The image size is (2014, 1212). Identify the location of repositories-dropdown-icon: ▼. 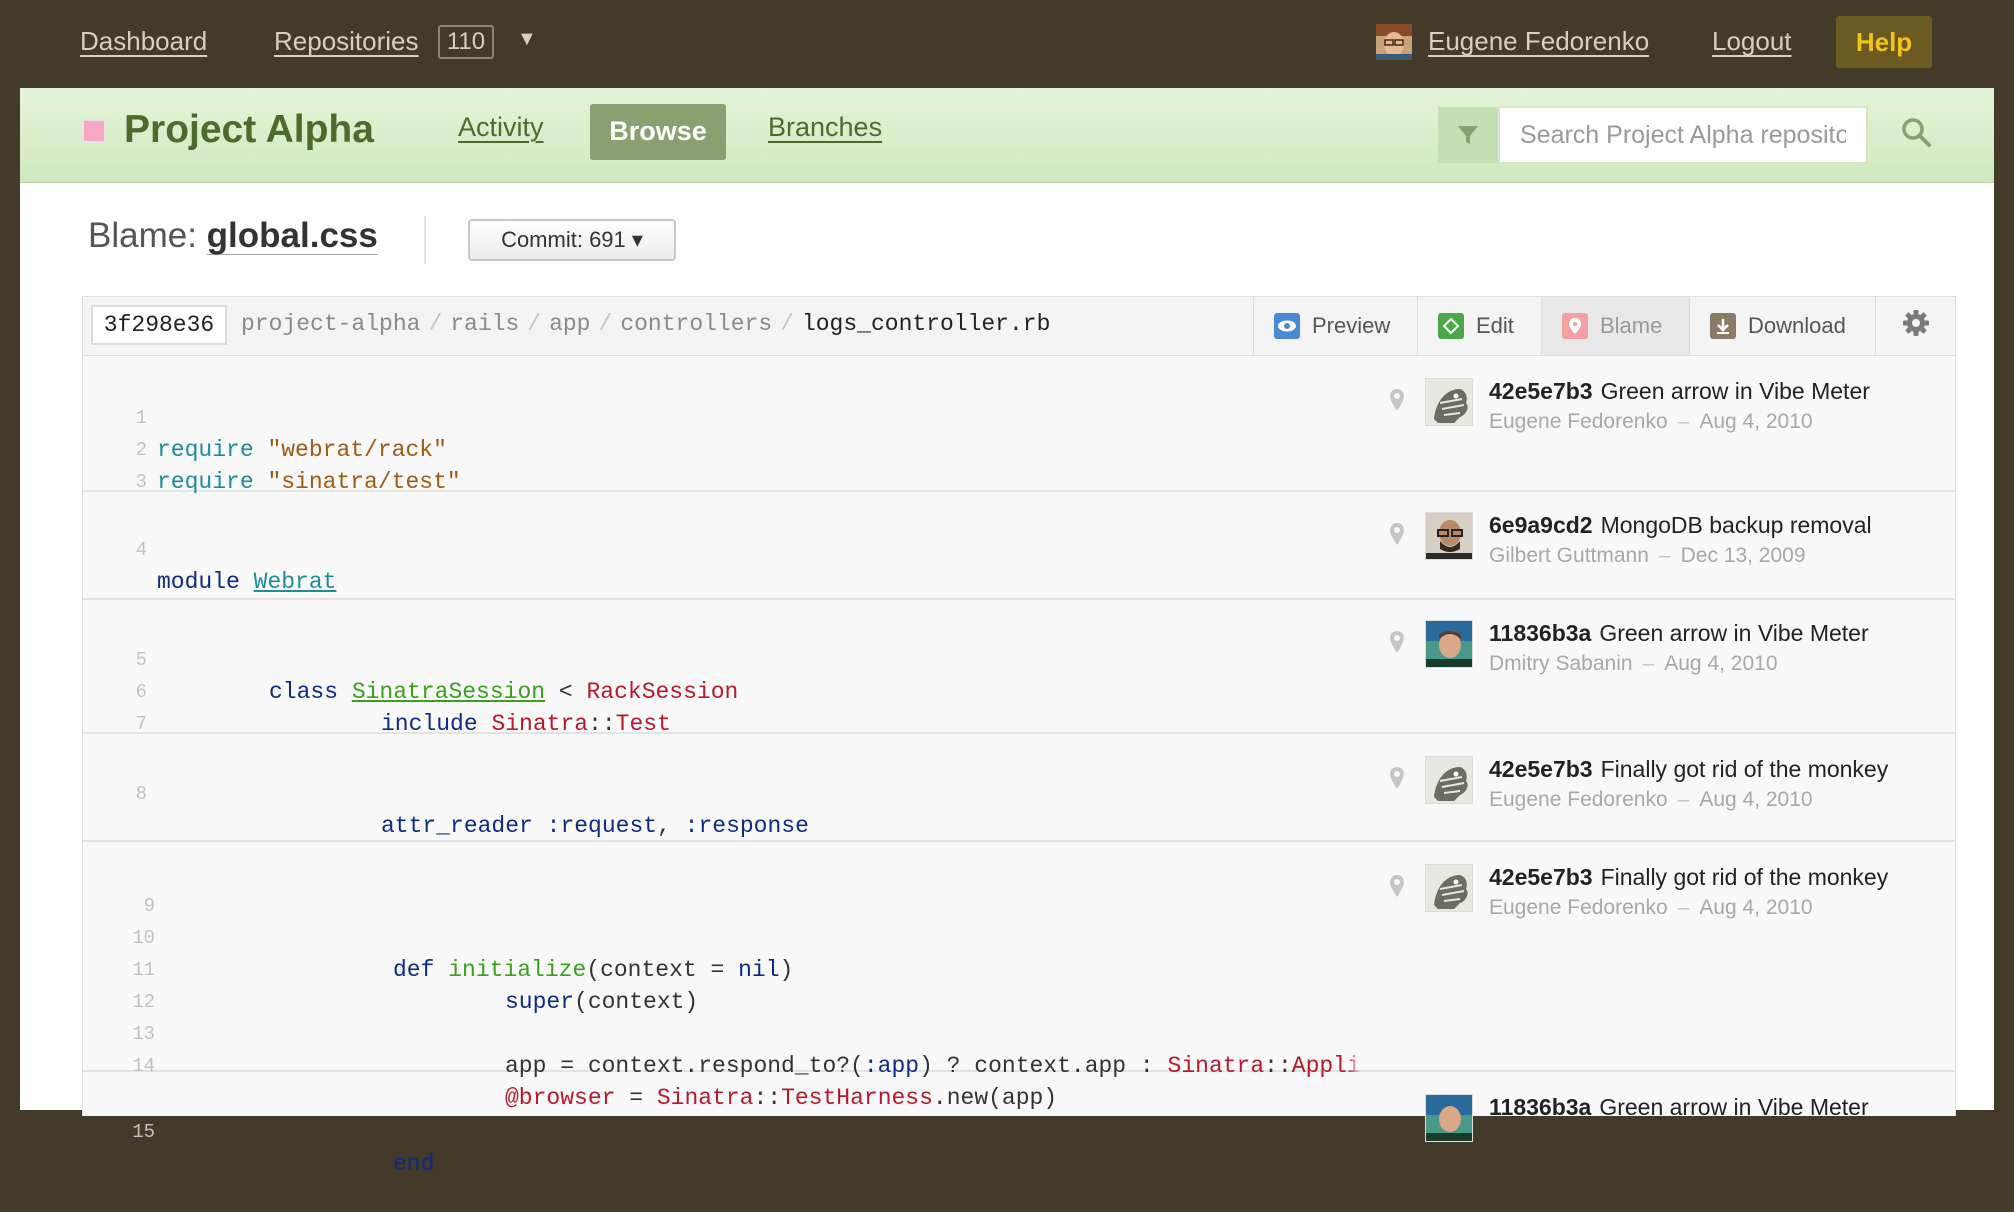
(527, 39).